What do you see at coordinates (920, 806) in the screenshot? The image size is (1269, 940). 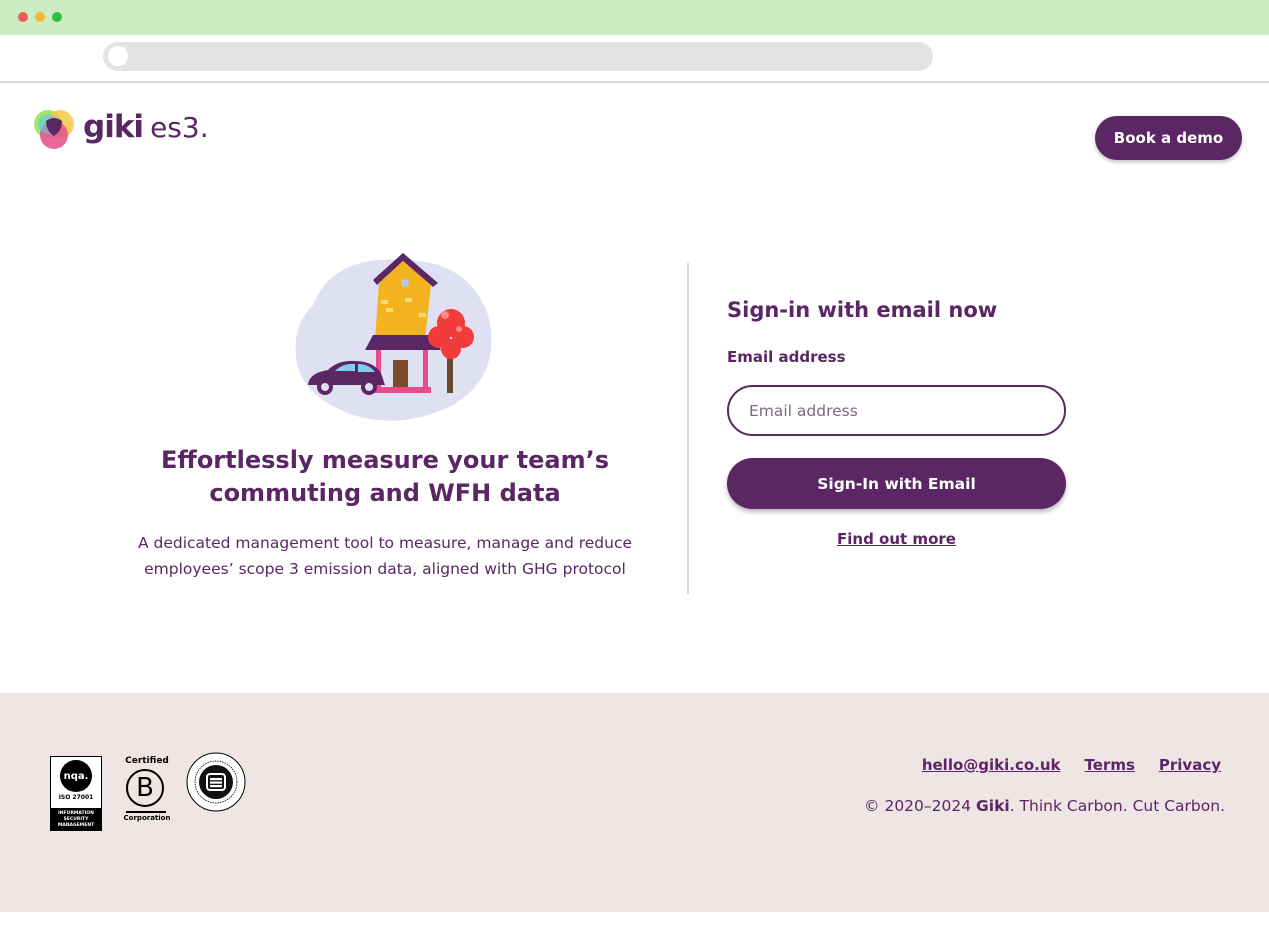 I see `copyright-prefix: © 2020–2024` at bounding box center [920, 806].